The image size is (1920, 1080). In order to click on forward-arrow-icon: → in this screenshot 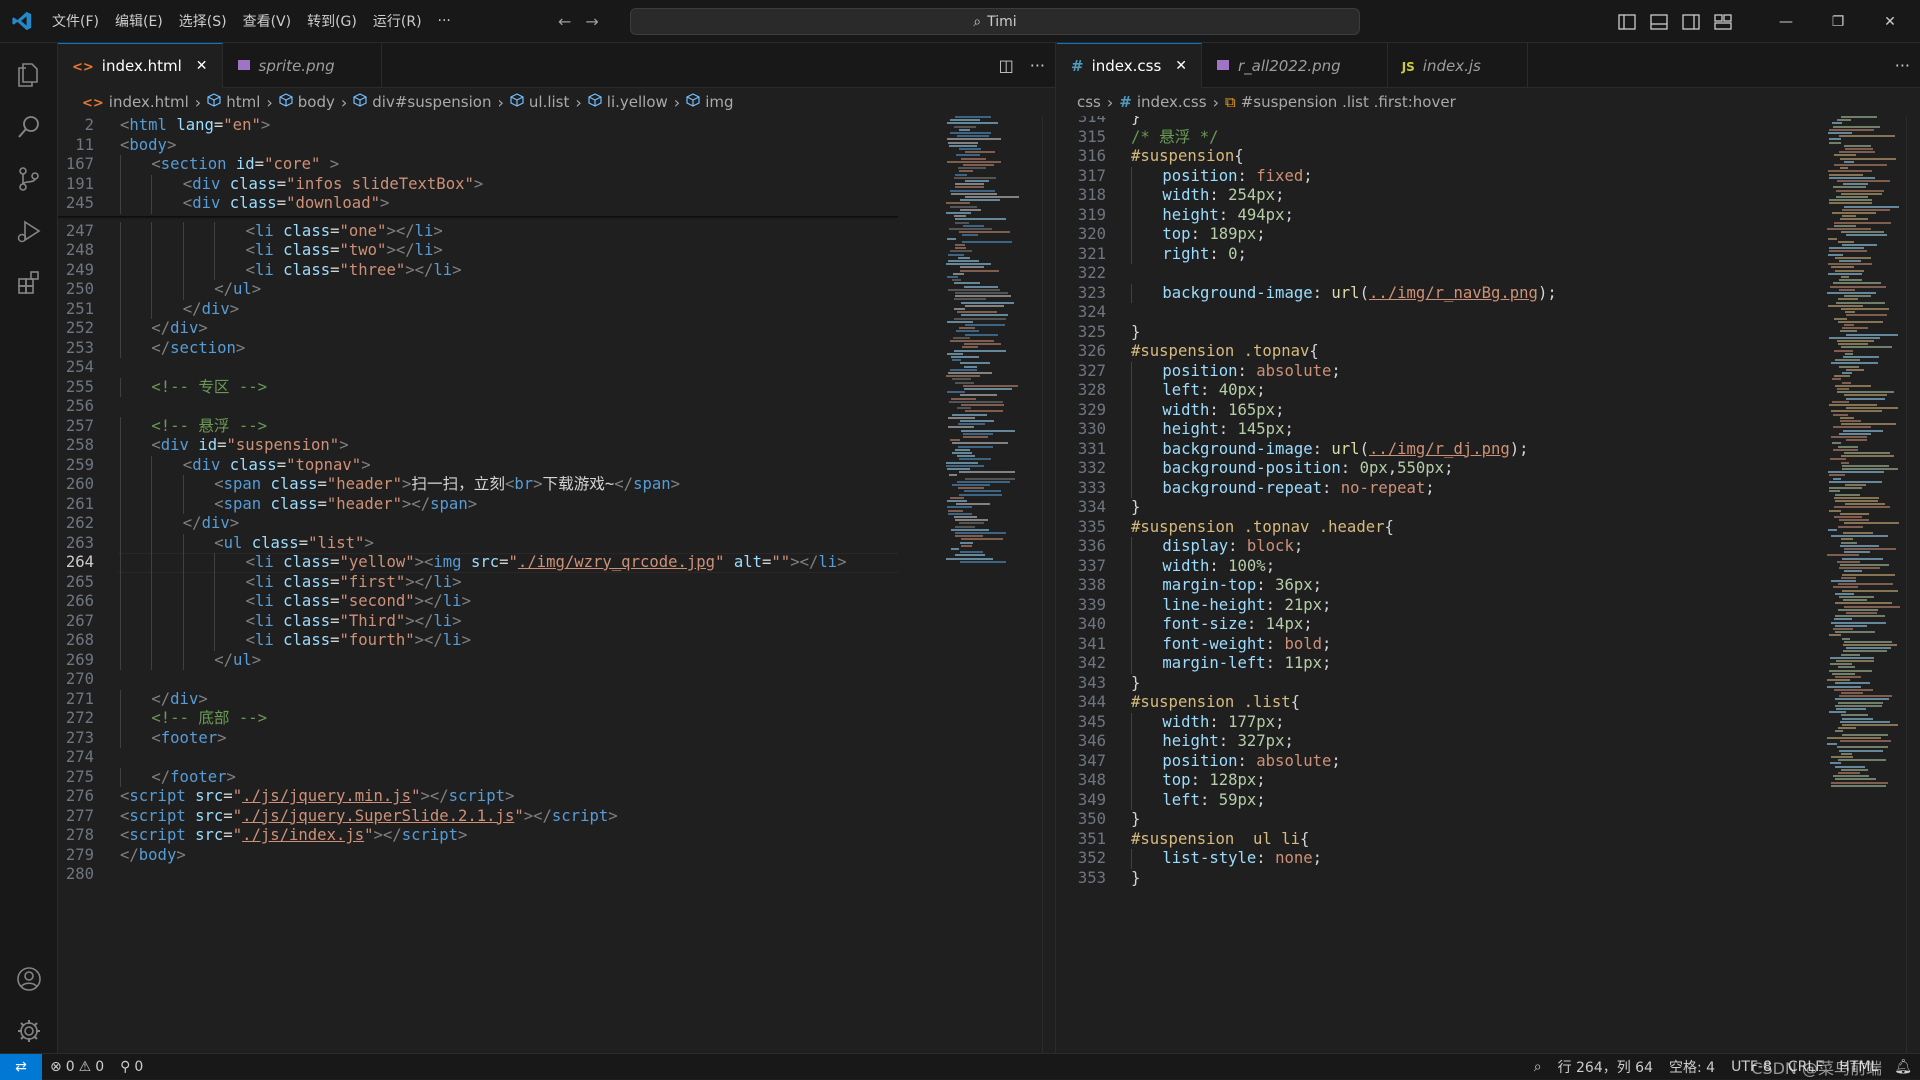, I will do `click(591, 21)`.